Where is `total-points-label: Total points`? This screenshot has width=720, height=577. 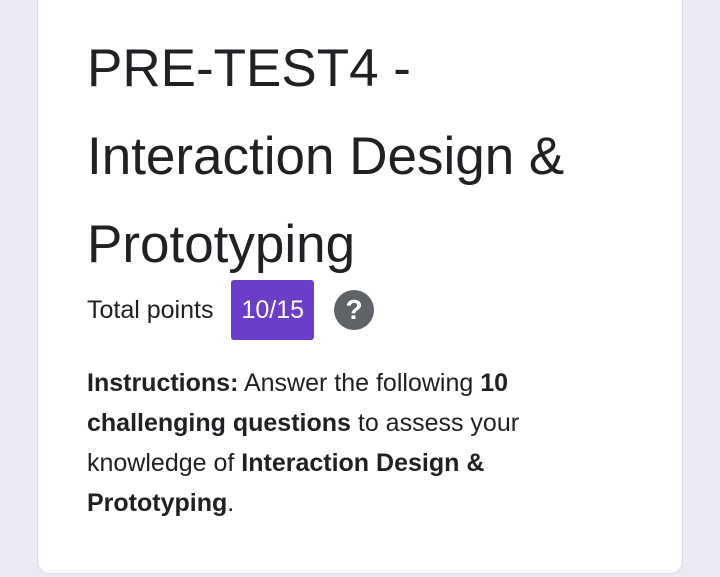 total-points-label: Total points is located at coordinates (150, 309).